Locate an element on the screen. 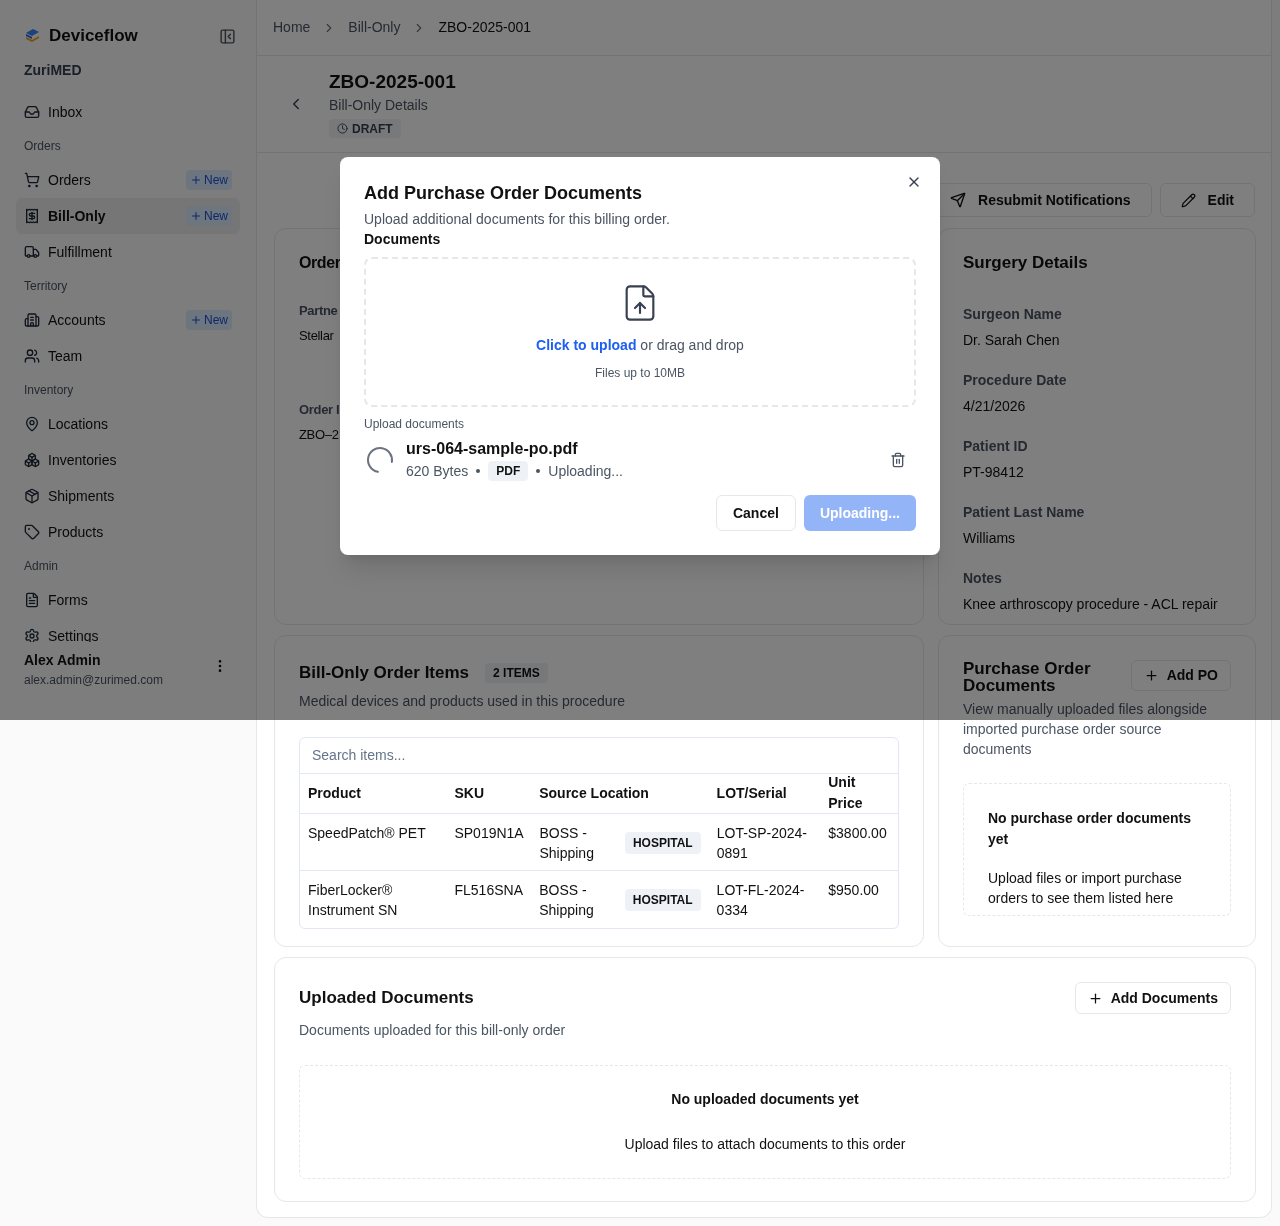 This screenshot has width=1280, height=1226. section-heading: Orders is located at coordinates (42, 146).